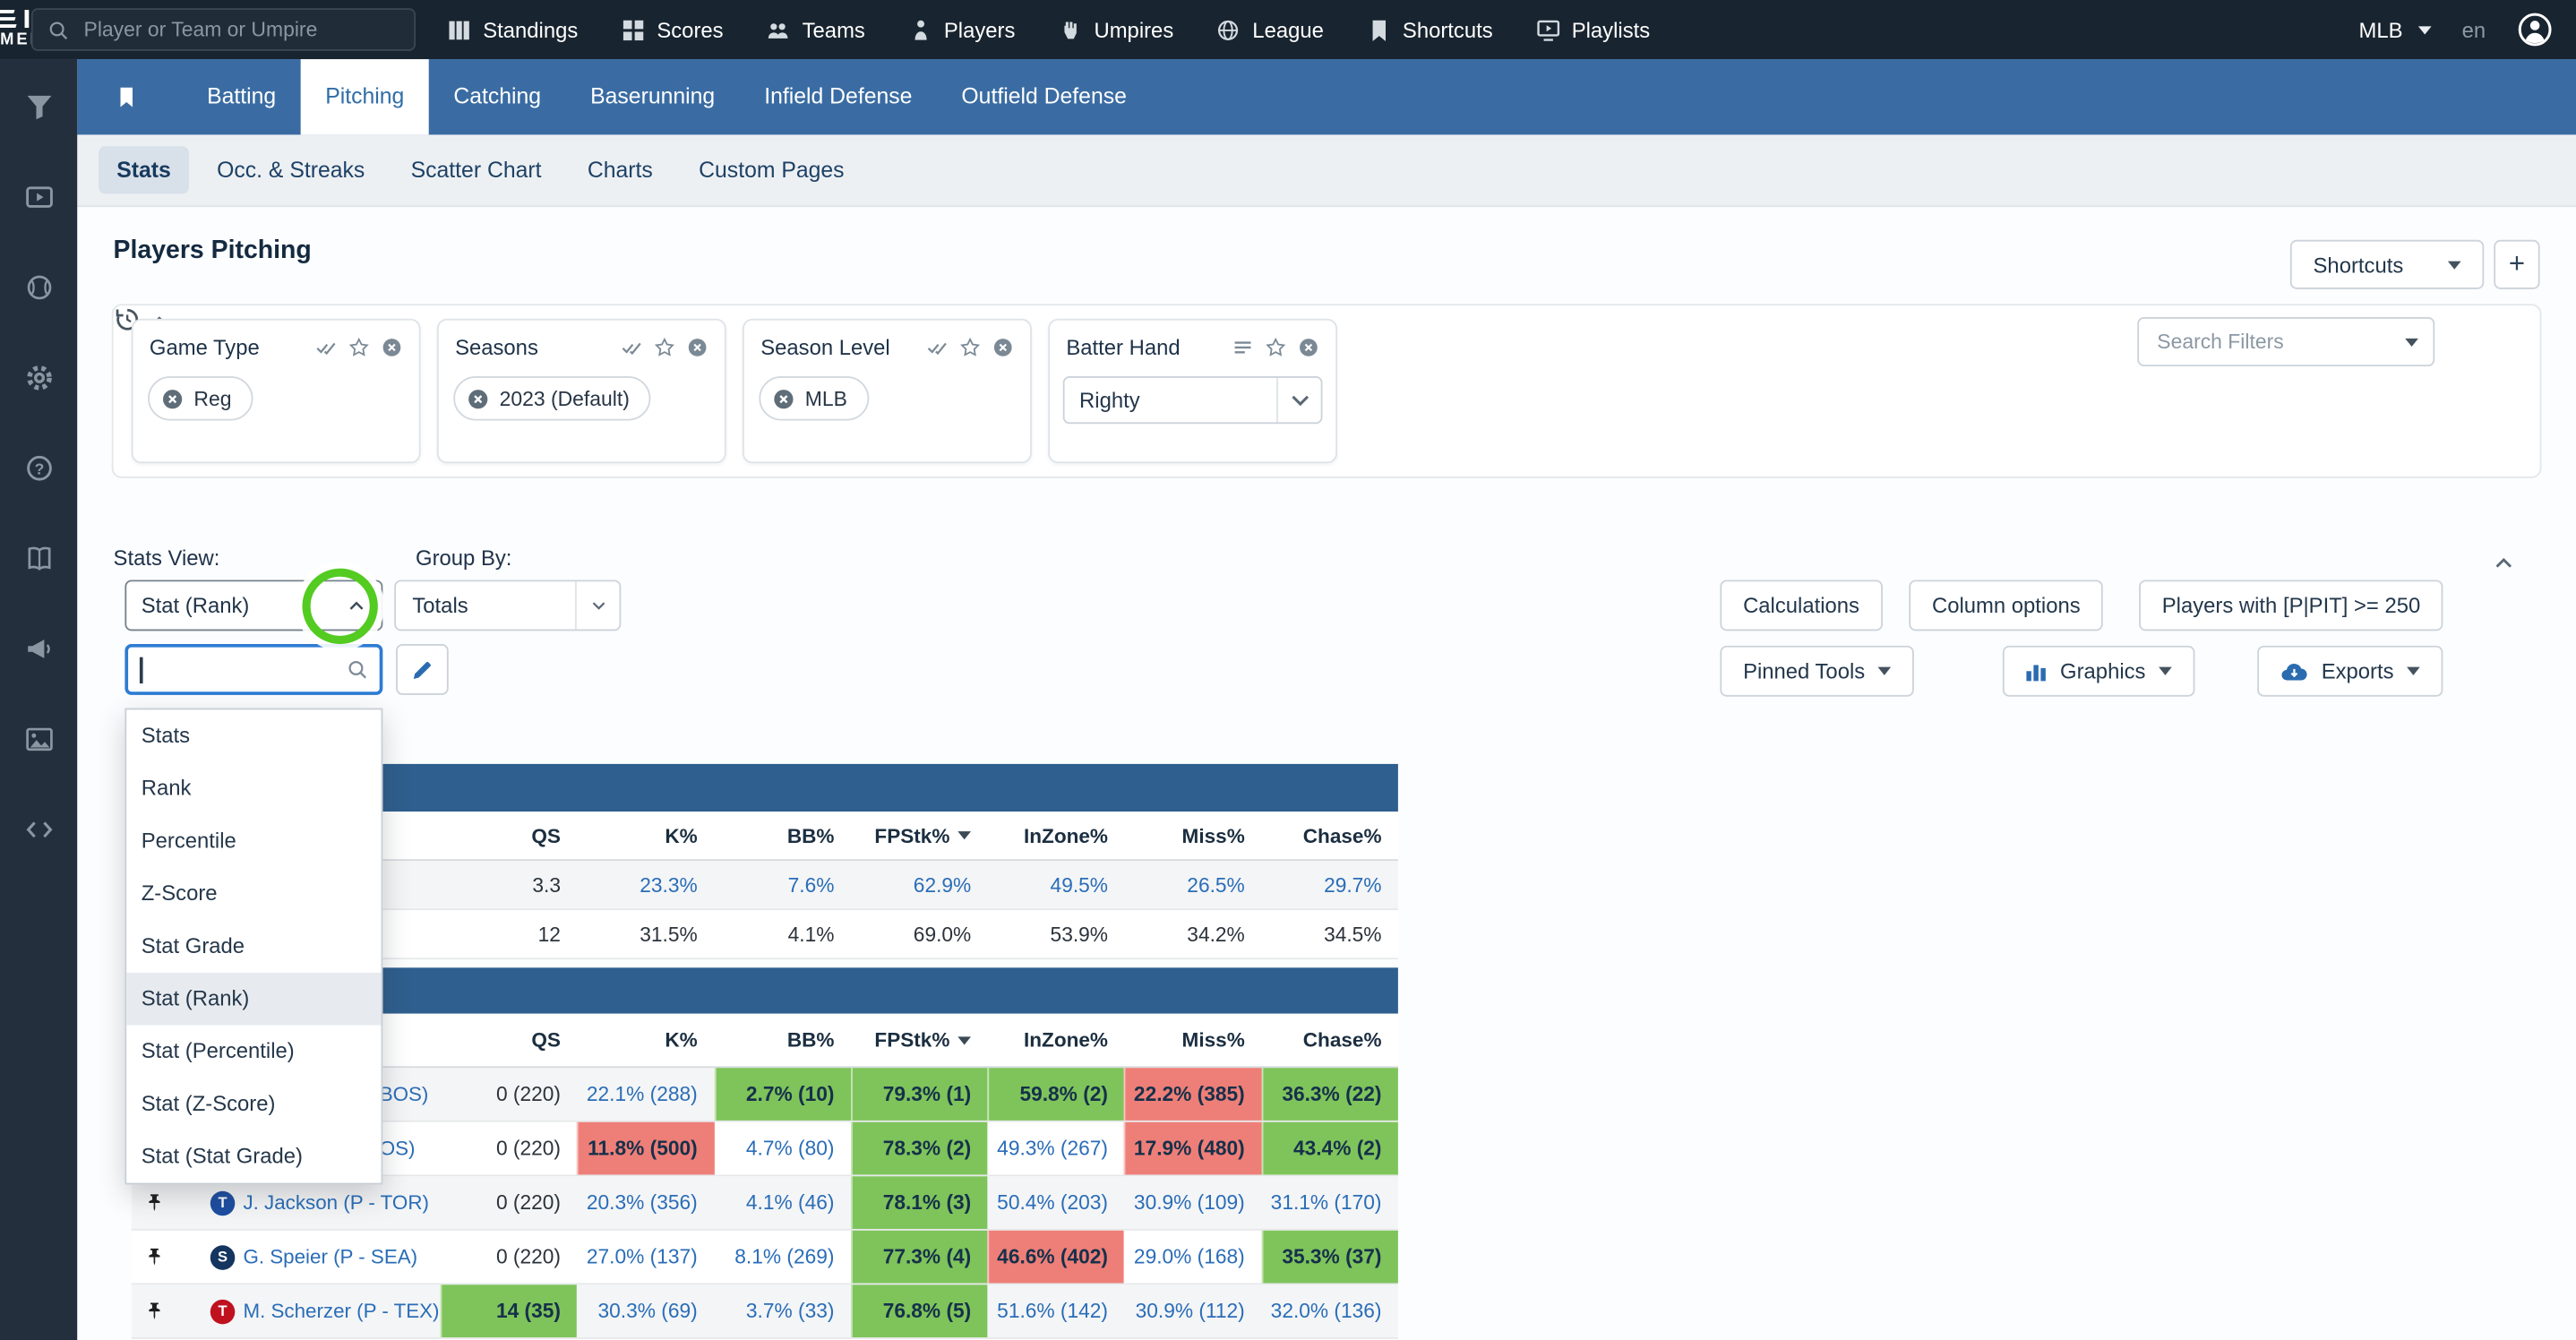  What do you see at coordinates (39, 377) in the screenshot?
I see `settings-gear-icon` at bounding box center [39, 377].